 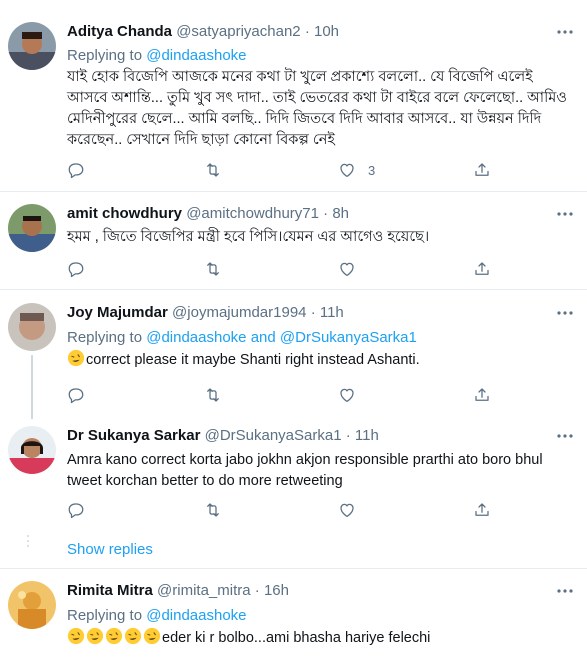 I want to click on author-handle: @amitchowdhury71, so click(x=252, y=213).